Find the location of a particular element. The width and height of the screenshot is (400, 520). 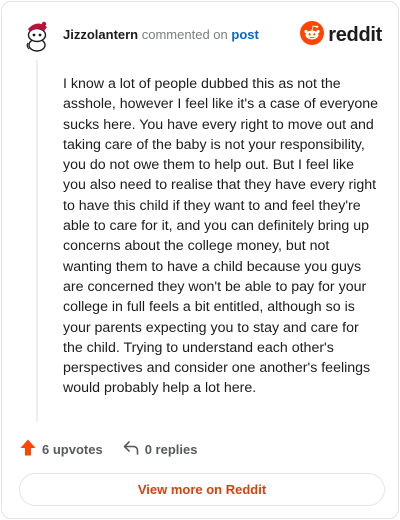

view-more-button: View more on Reddit is located at coordinates (202, 489).